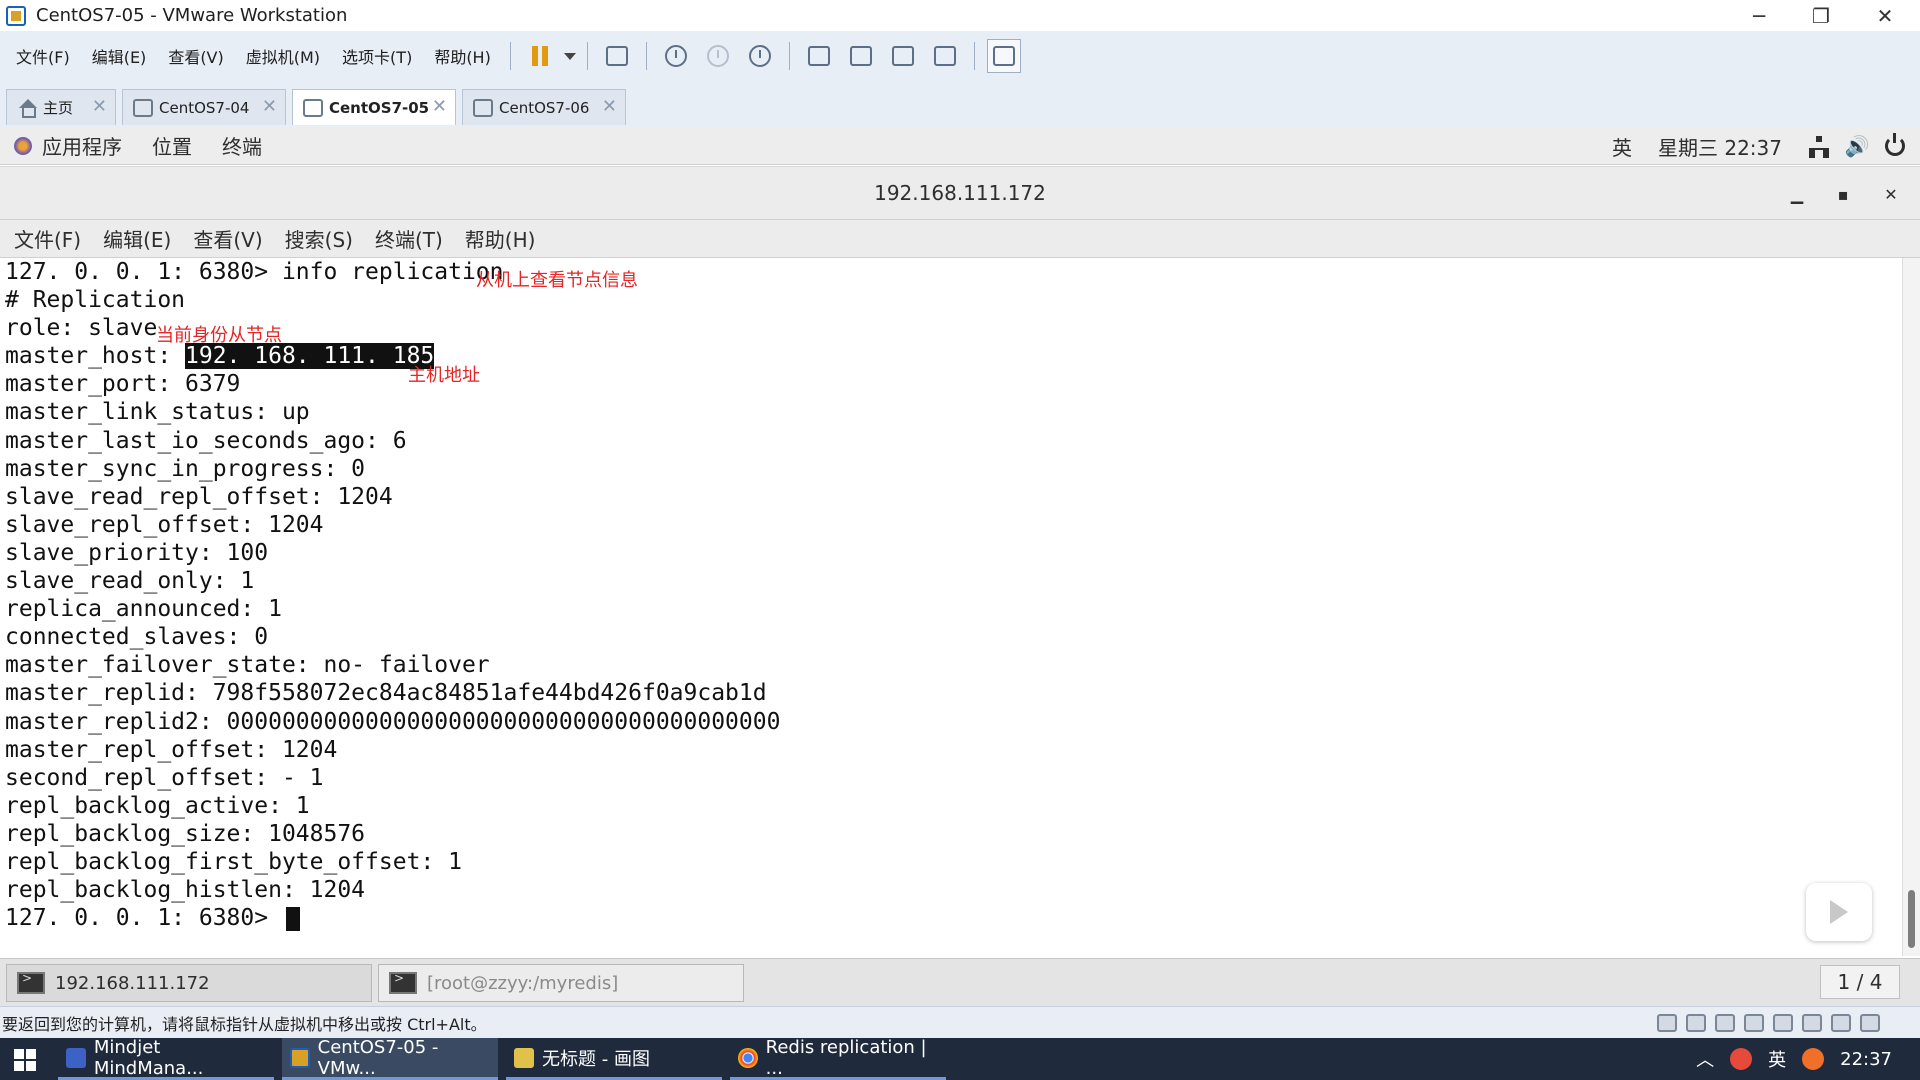 The height and width of the screenshot is (1080, 1920). I want to click on send-ctrl-alt-del-button, so click(617, 56).